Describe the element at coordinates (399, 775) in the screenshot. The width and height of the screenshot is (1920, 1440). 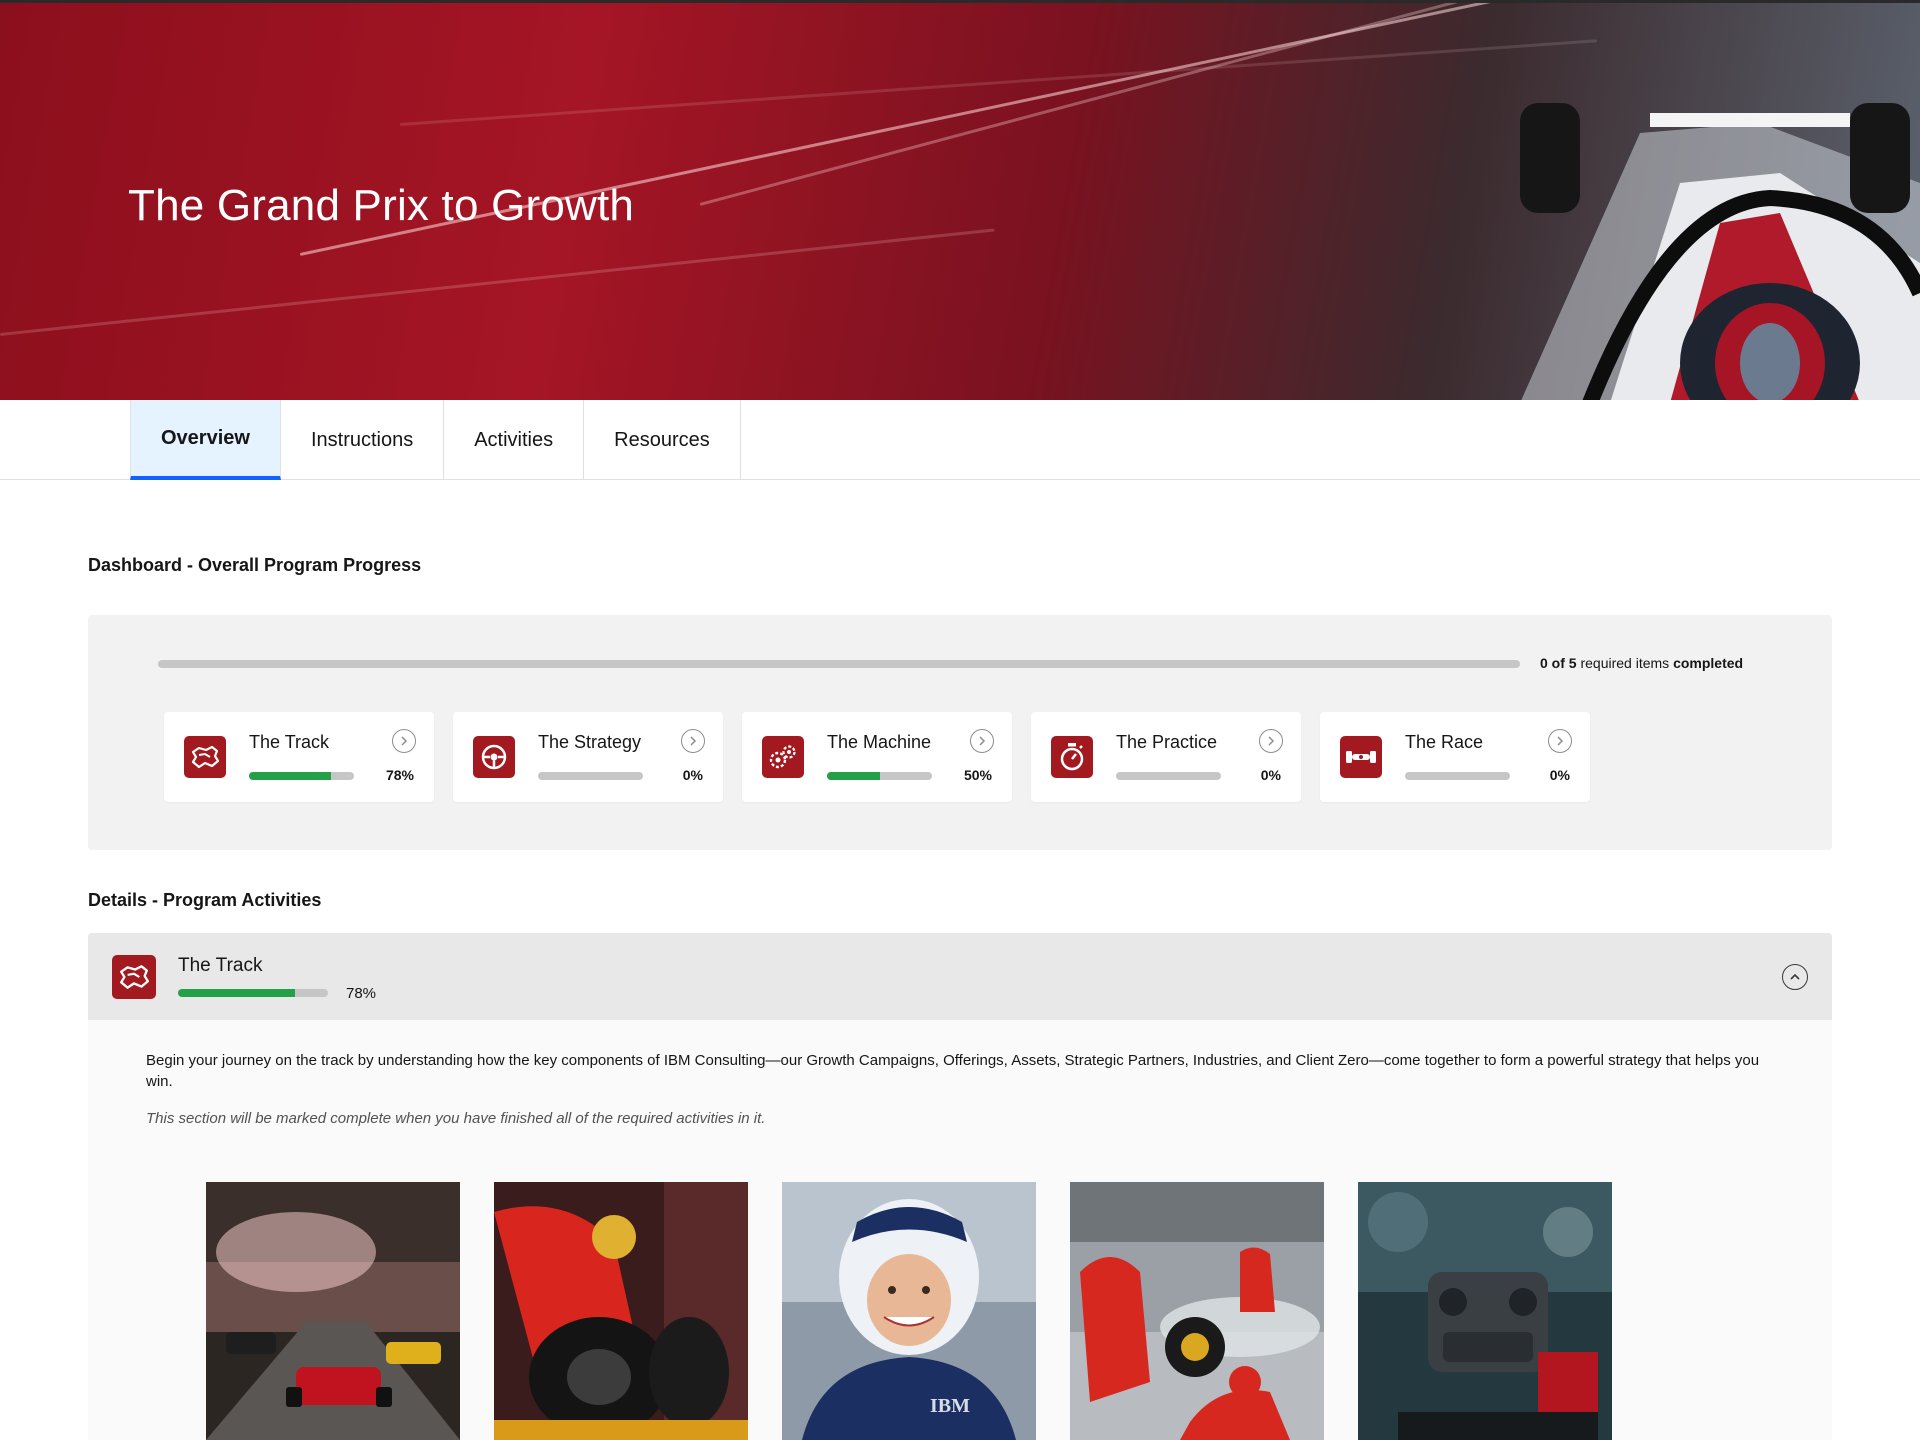
I see `card-percent: 78%` at that location.